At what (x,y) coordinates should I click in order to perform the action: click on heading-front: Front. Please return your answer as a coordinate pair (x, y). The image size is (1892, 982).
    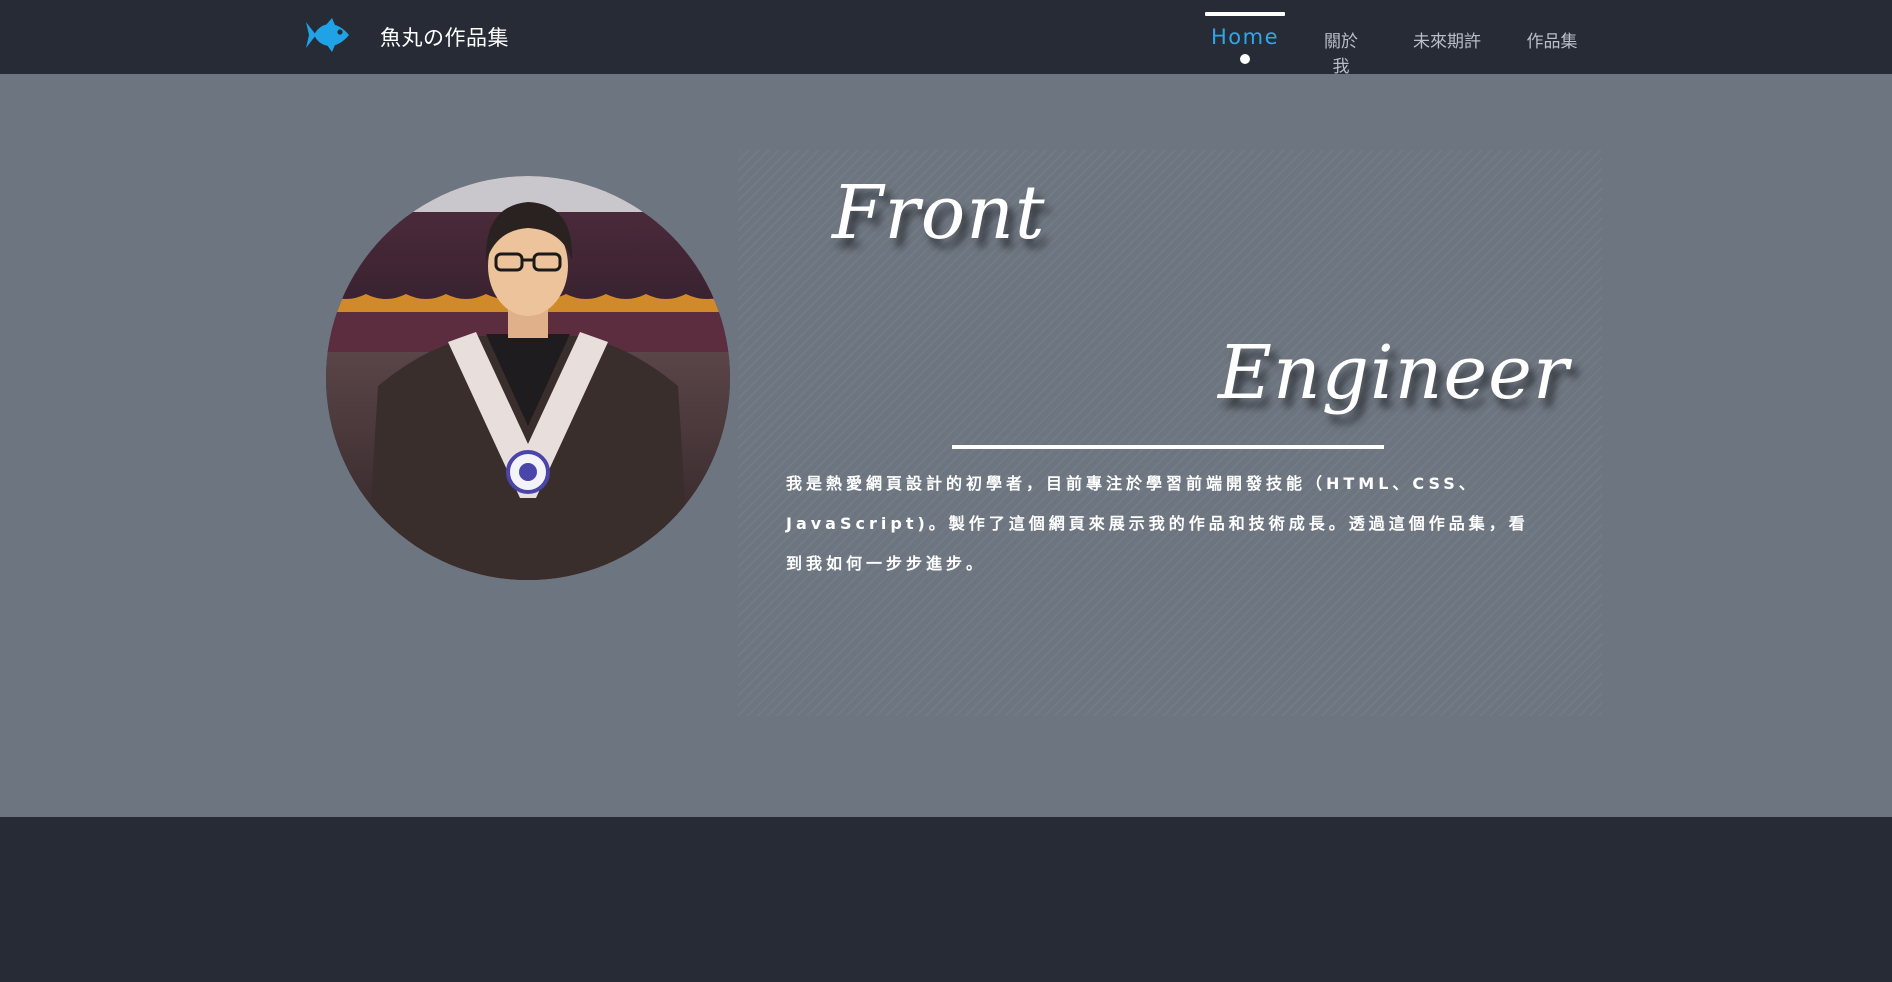
    Looking at the image, I should click on (939, 213).